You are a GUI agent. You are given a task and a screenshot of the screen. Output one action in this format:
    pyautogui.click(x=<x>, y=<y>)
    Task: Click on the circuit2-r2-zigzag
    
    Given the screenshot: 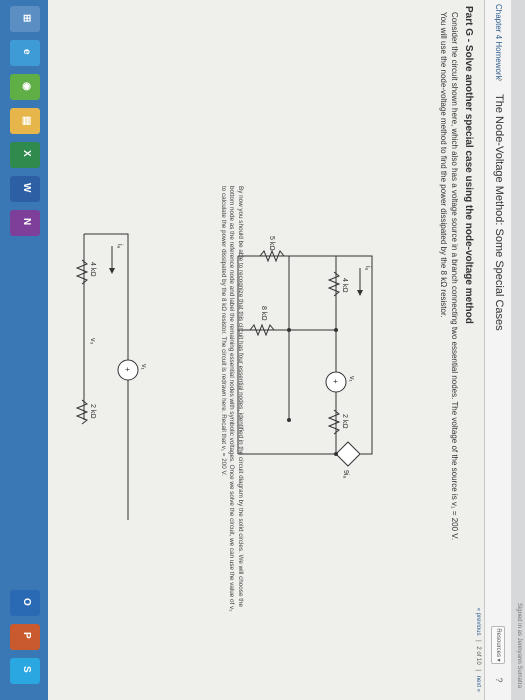 What is the action you would take?
    pyautogui.click(x=82, y=412)
    